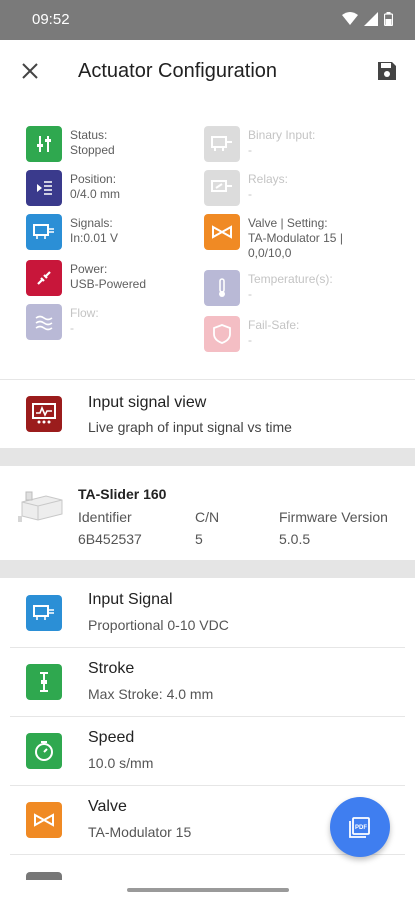 Image resolution: width=415 pixels, height=900 pixels. Describe the element at coordinates (250, 294) in the screenshot. I see `temperature-value: -` at that location.